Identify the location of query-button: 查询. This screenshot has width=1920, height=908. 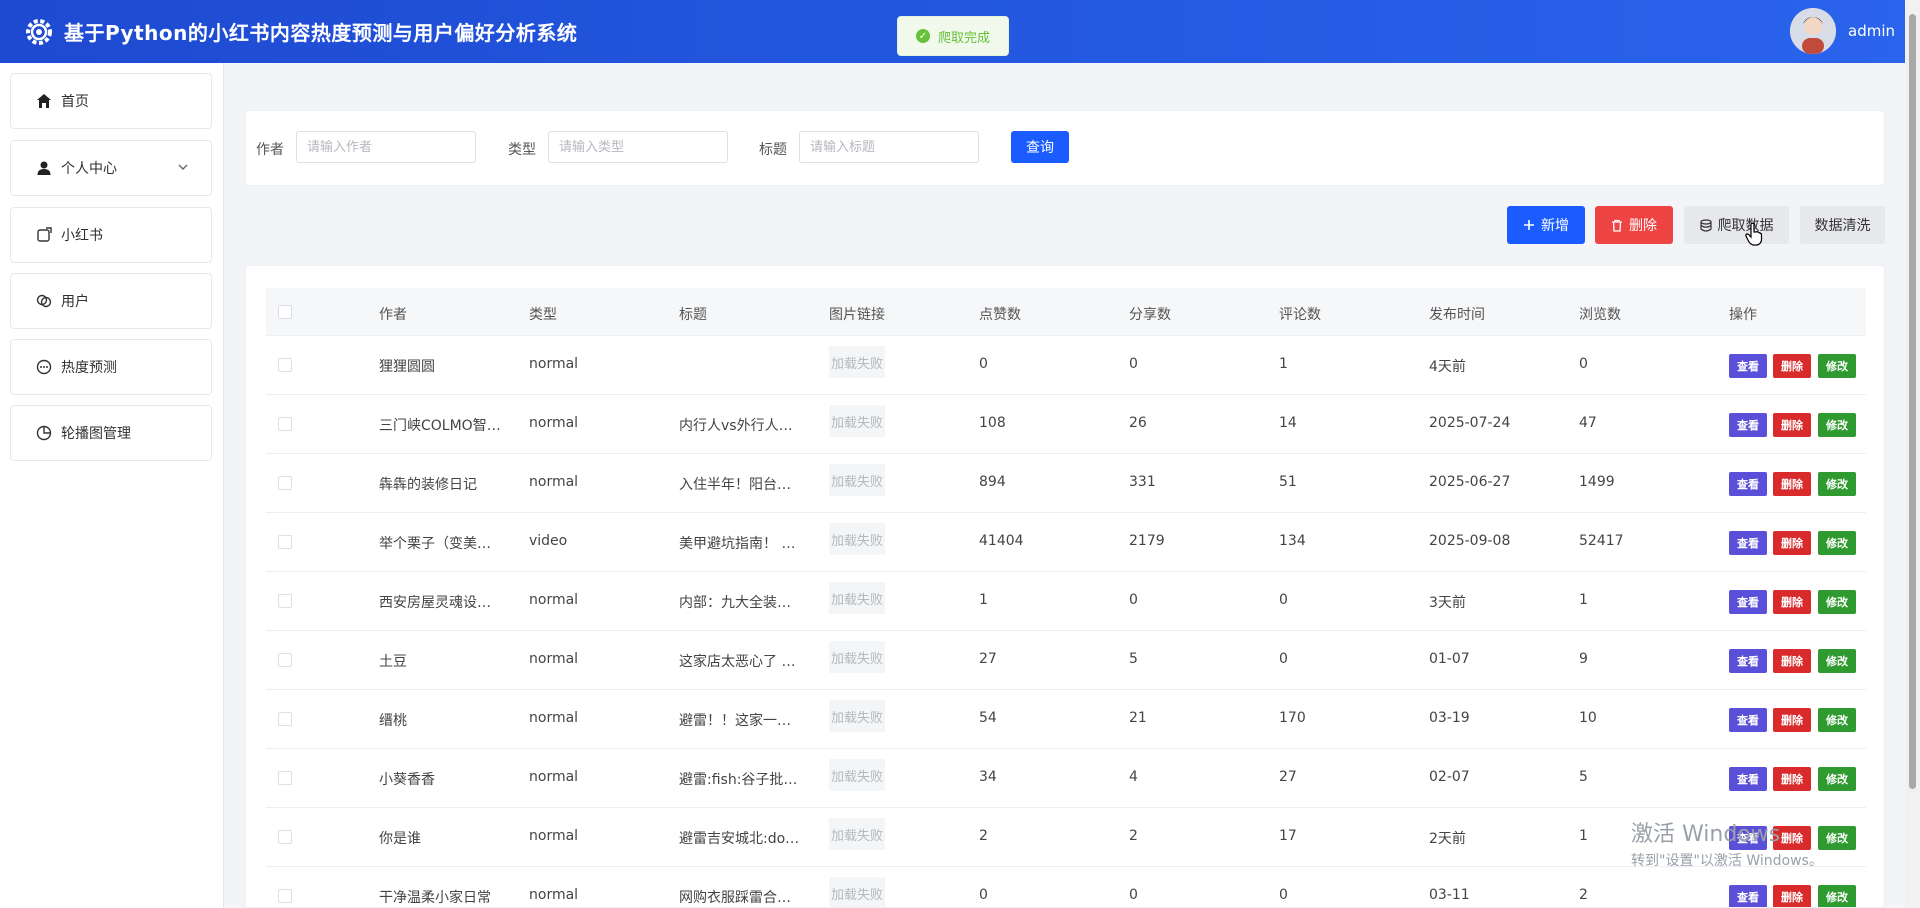
(1040, 147).